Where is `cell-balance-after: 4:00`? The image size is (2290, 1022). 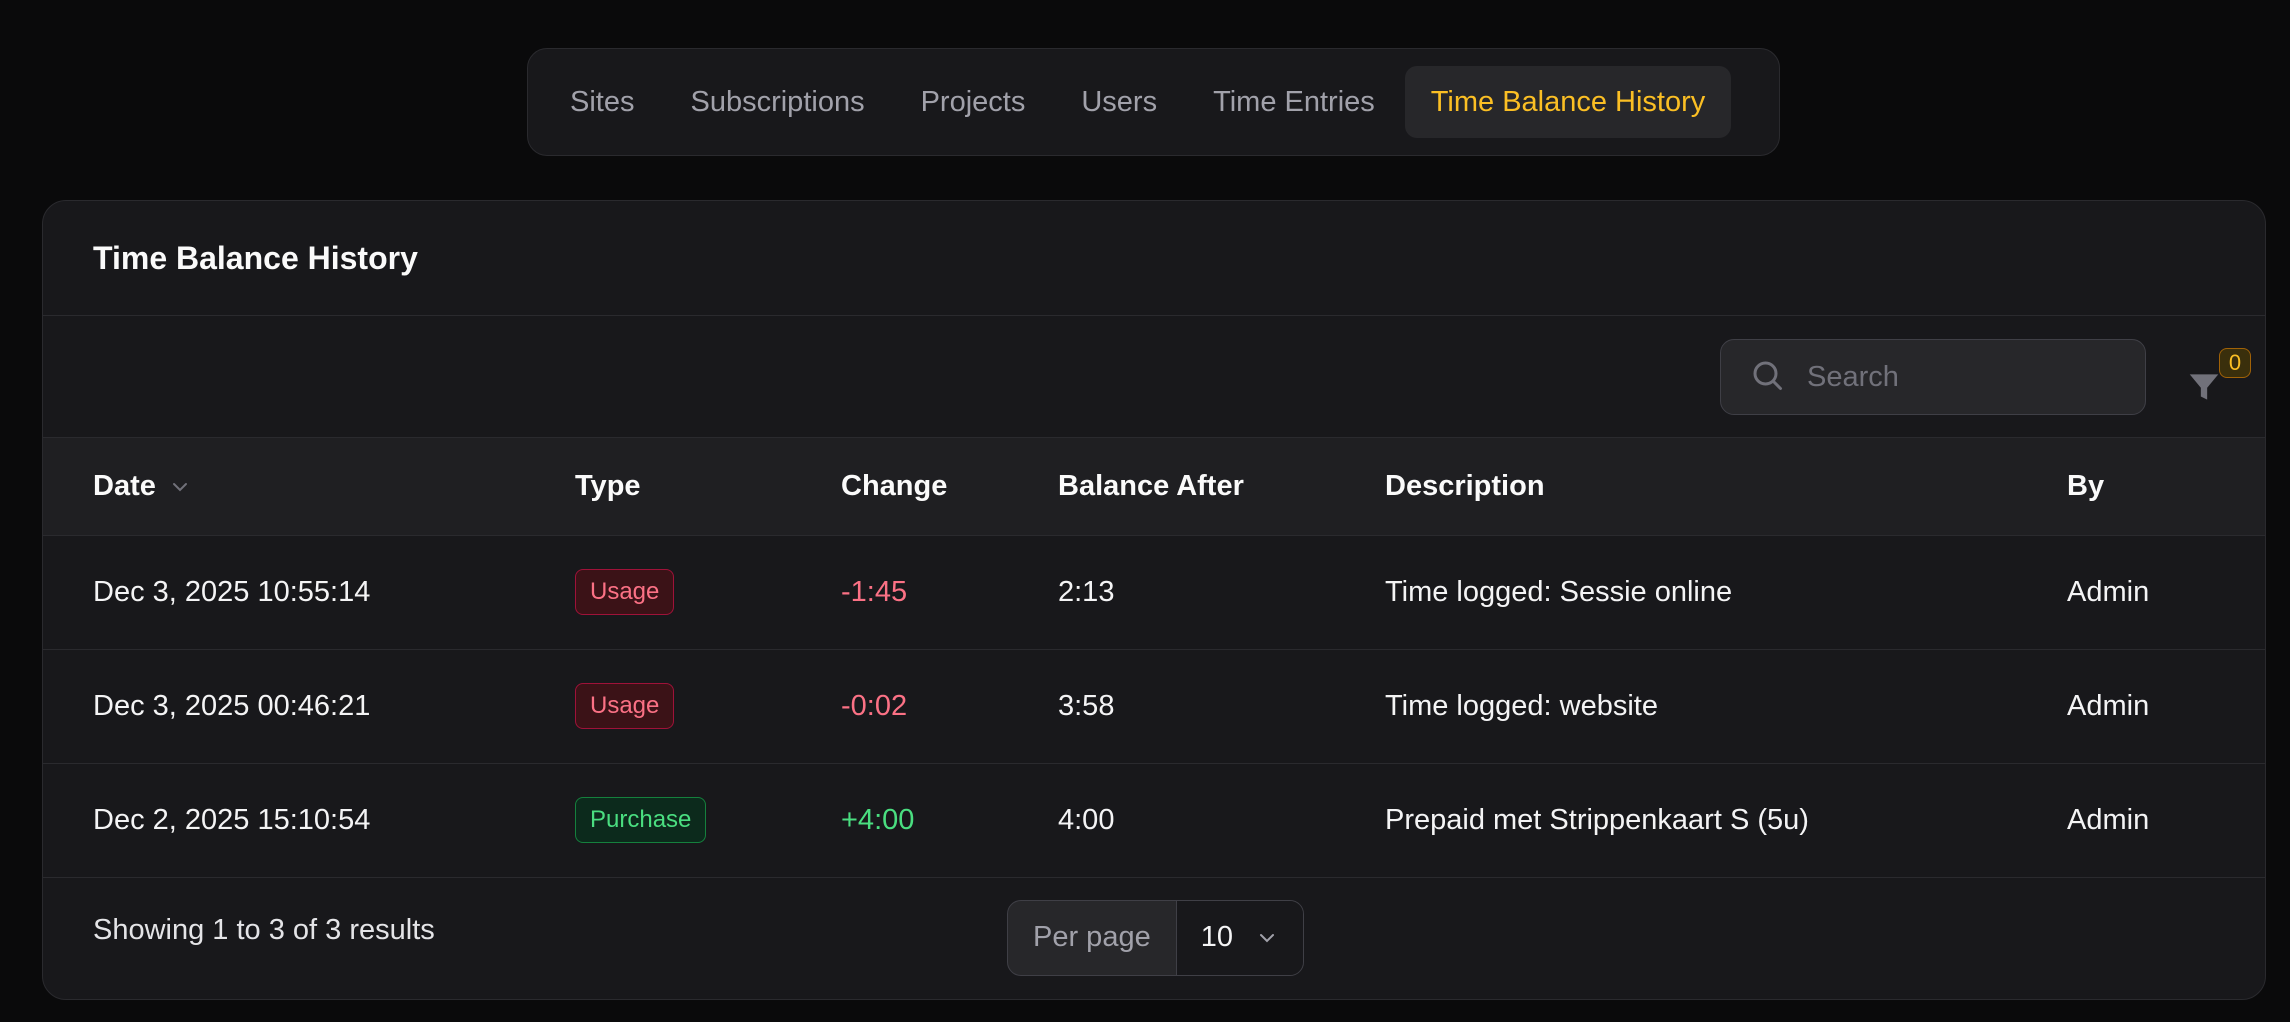 cell-balance-after: 4:00 is located at coordinates (1086, 819).